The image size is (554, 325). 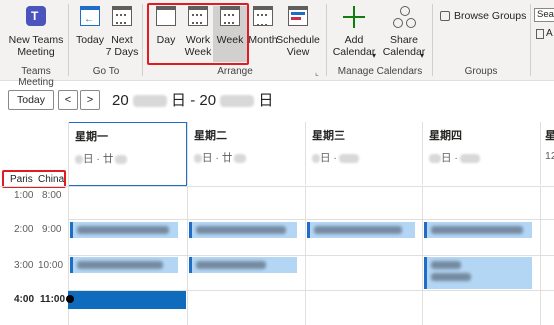 What do you see at coordinates (53, 299) in the screenshot?
I see `time-china-11: 11:00` at bounding box center [53, 299].